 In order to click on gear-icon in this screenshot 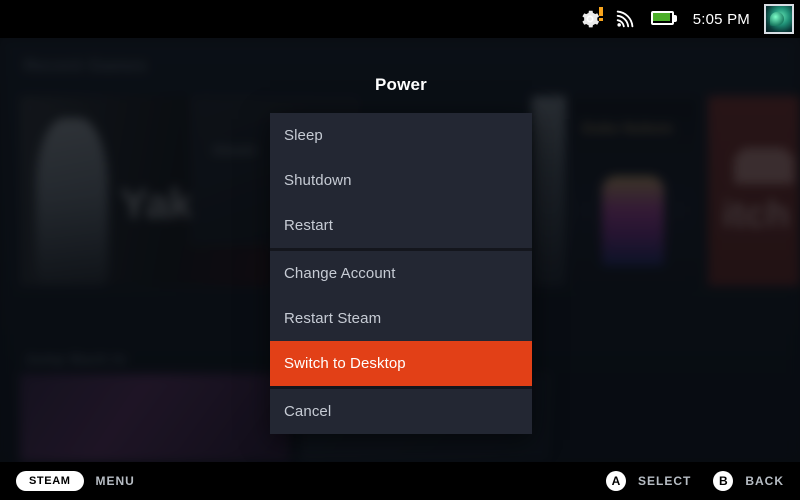, I will do `click(591, 18)`.